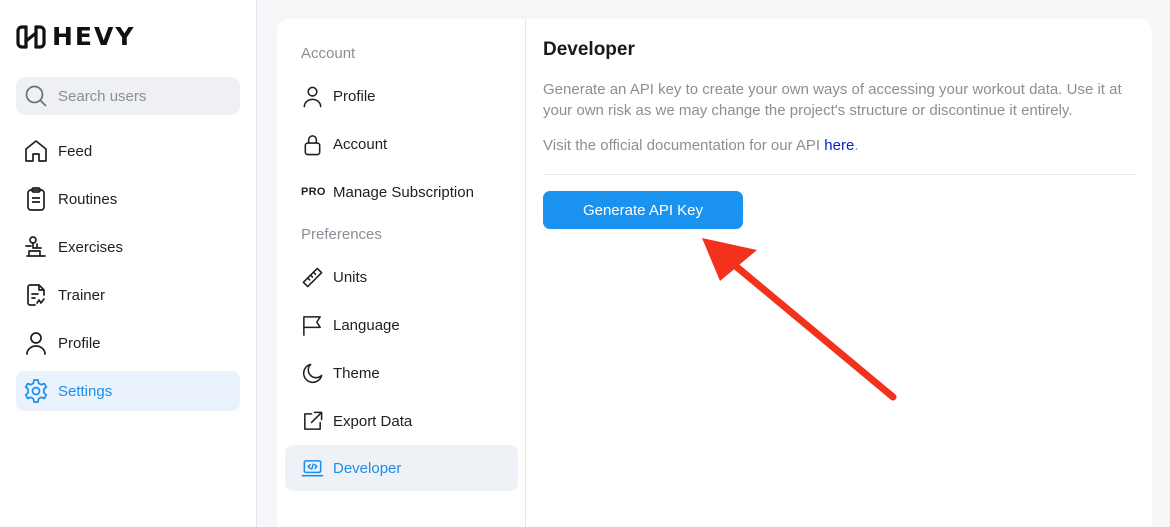 This screenshot has height=527, width=1170. Describe the element at coordinates (367, 468) in the screenshot. I see `settings-item-label: Developer` at that location.